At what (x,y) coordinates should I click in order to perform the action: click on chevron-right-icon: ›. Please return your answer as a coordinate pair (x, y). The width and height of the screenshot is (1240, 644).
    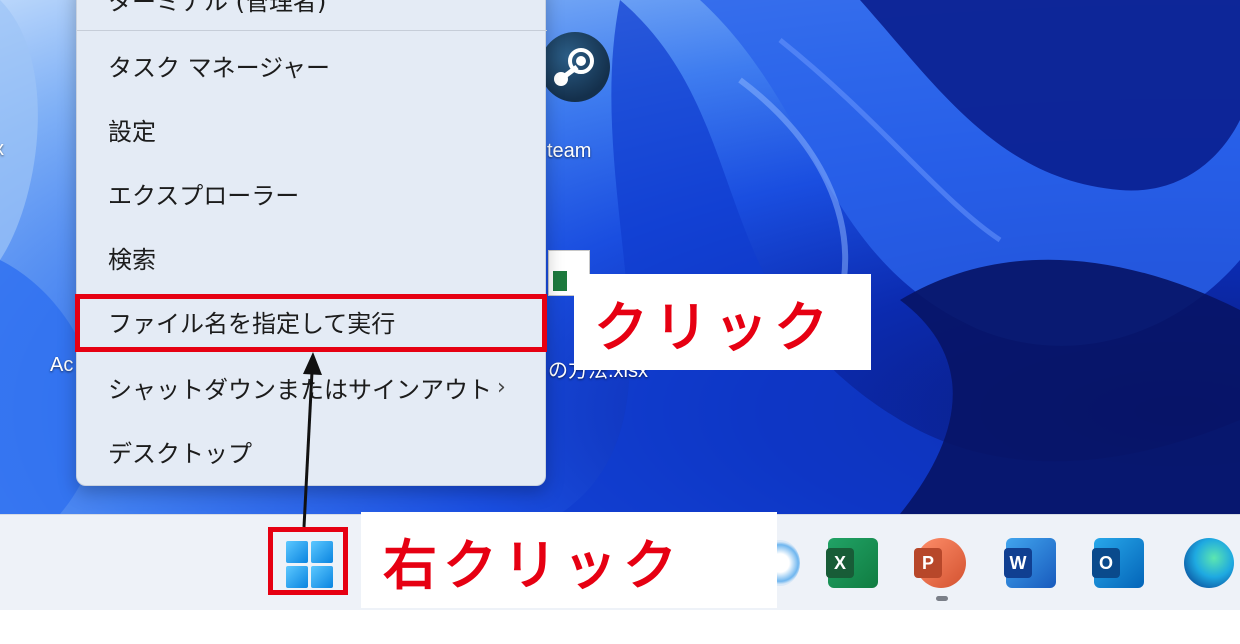
    Looking at the image, I should click on (501, 387).